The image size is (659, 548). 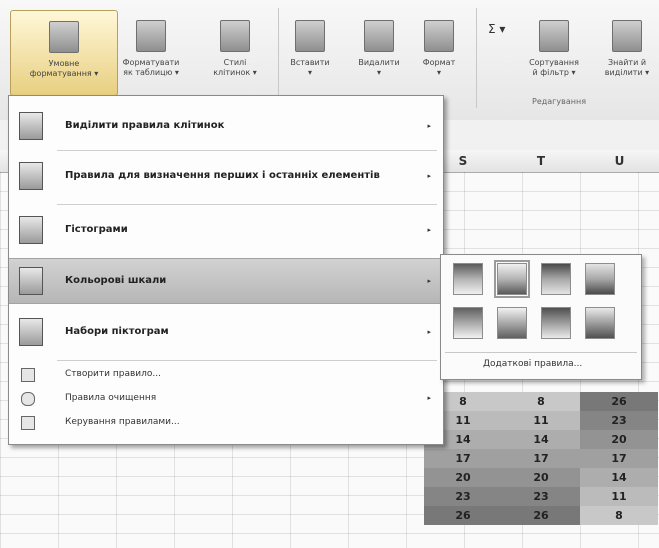 What do you see at coordinates (235, 57) in the screenshot?
I see `cell-styles-button: Стилі клітинок ▾` at bounding box center [235, 57].